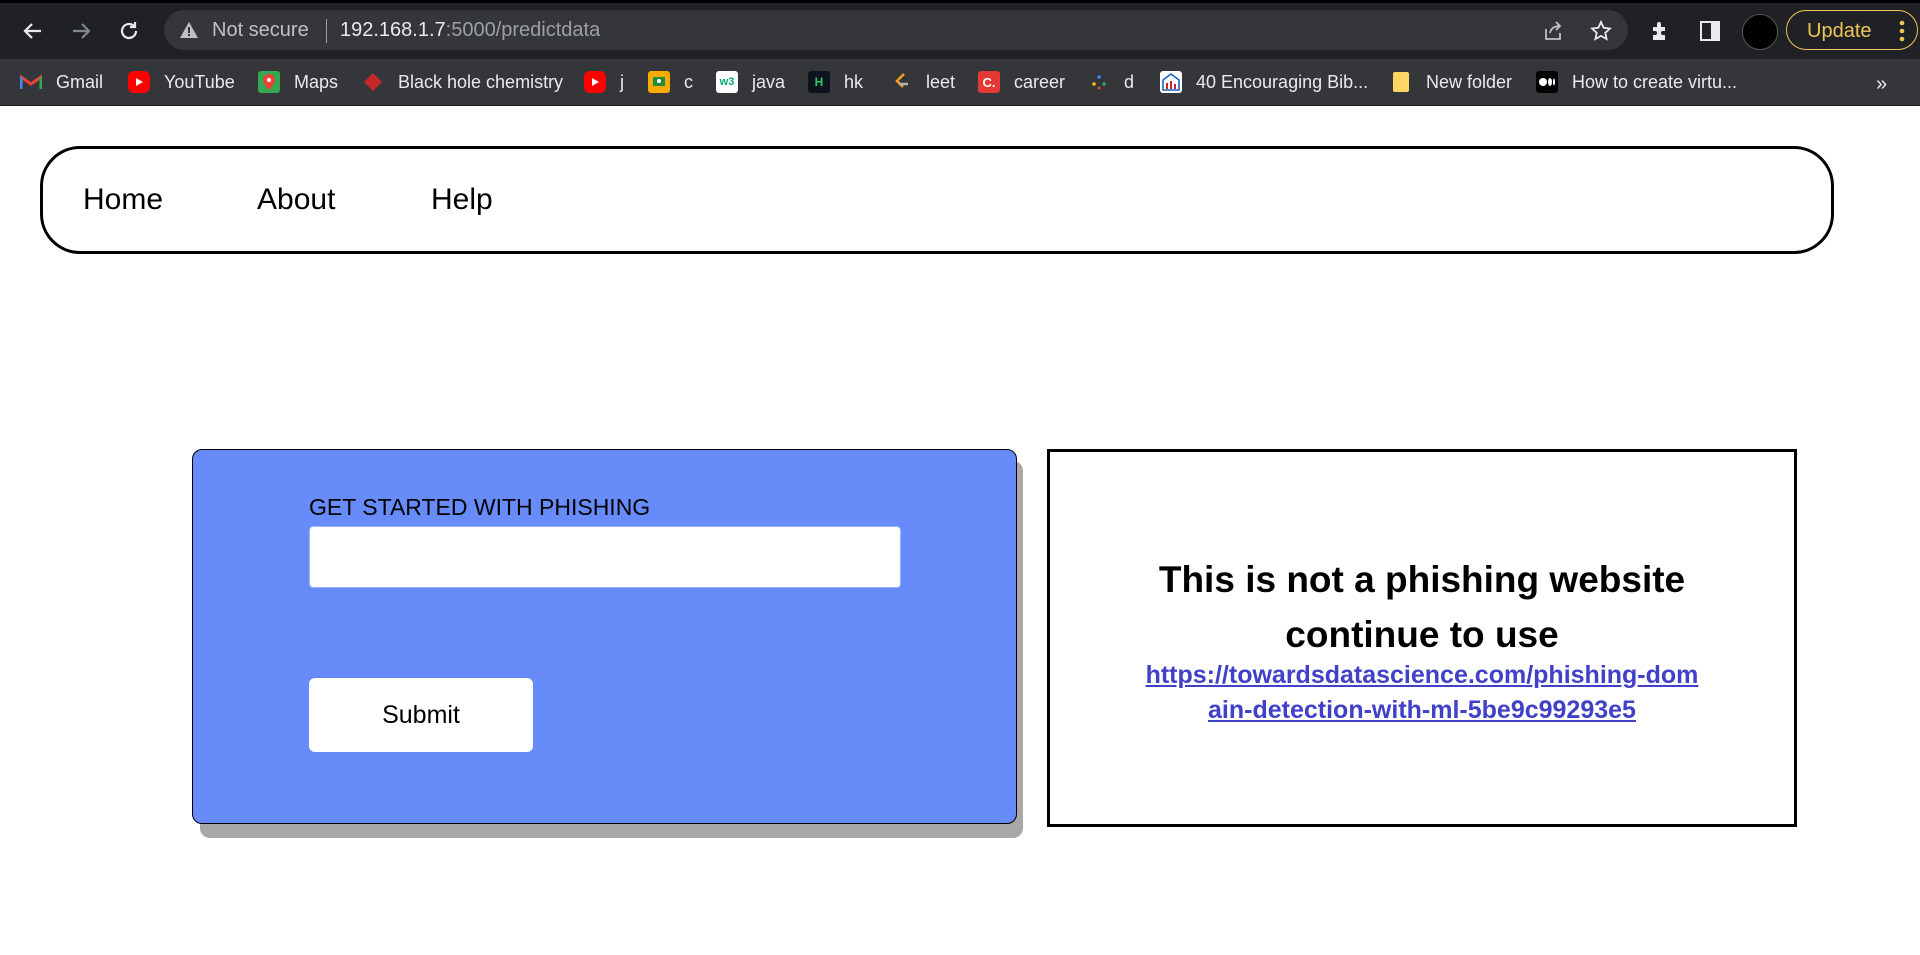 The width and height of the screenshot is (1920, 955). I want to click on maps-icon, so click(269, 82).